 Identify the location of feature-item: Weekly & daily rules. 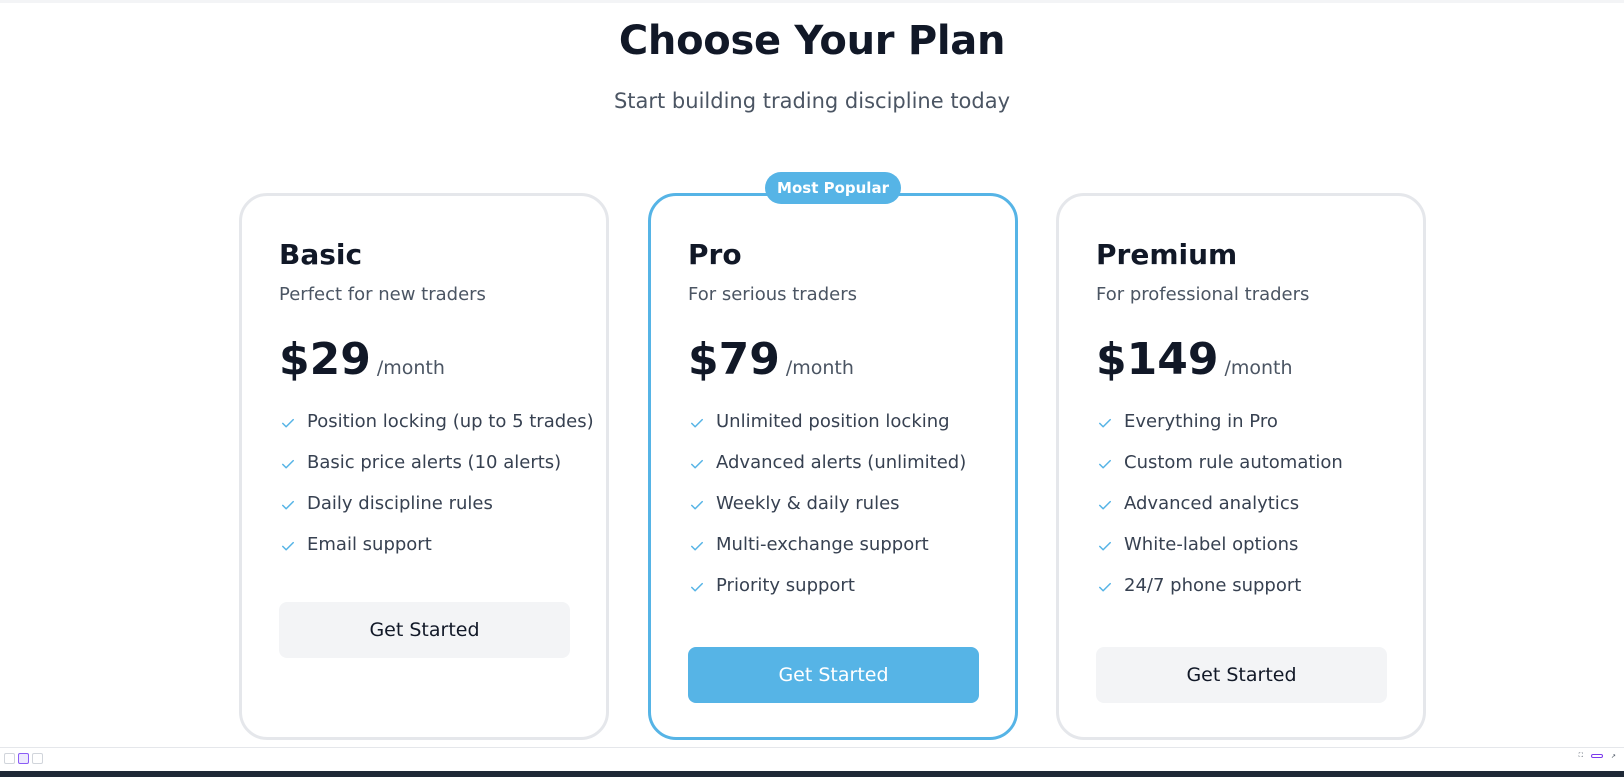
(848, 513).